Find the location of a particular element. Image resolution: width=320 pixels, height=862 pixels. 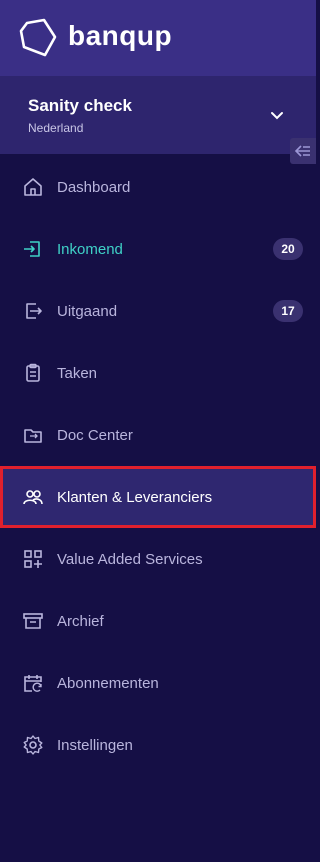

outbox-arrow-icon is located at coordinates (33, 311).